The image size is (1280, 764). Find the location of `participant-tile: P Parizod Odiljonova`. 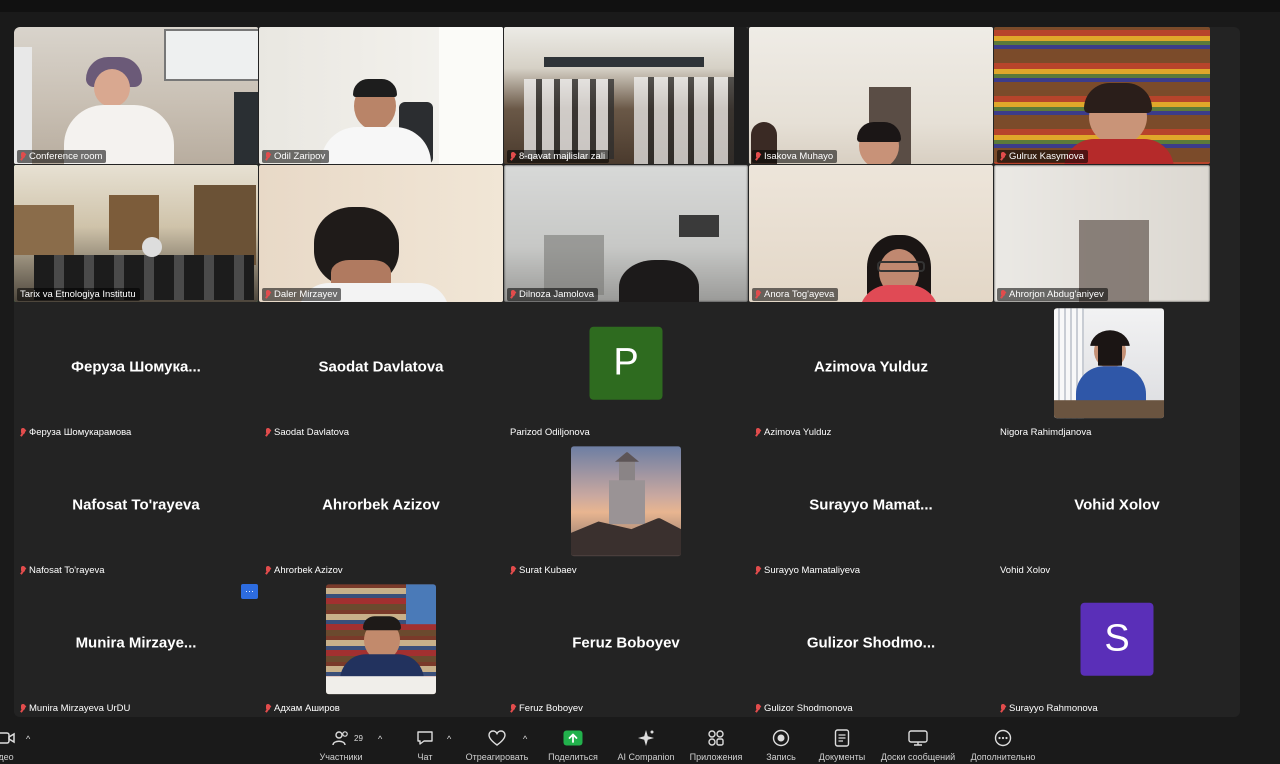

participant-tile: P Parizod Odiljonova is located at coordinates (626, 371).